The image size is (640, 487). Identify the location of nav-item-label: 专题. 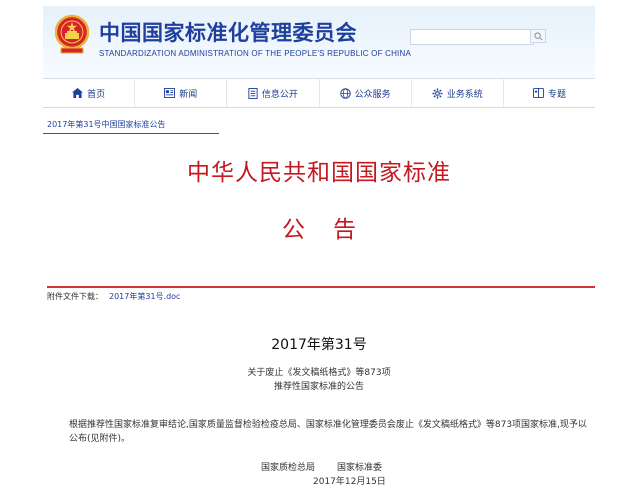
(556, 94).